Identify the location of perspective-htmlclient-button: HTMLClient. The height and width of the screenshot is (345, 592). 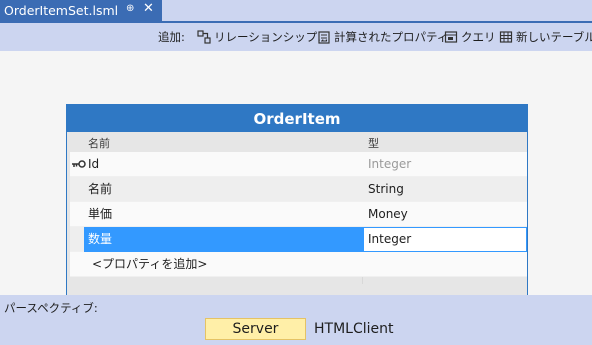
(354, 329).